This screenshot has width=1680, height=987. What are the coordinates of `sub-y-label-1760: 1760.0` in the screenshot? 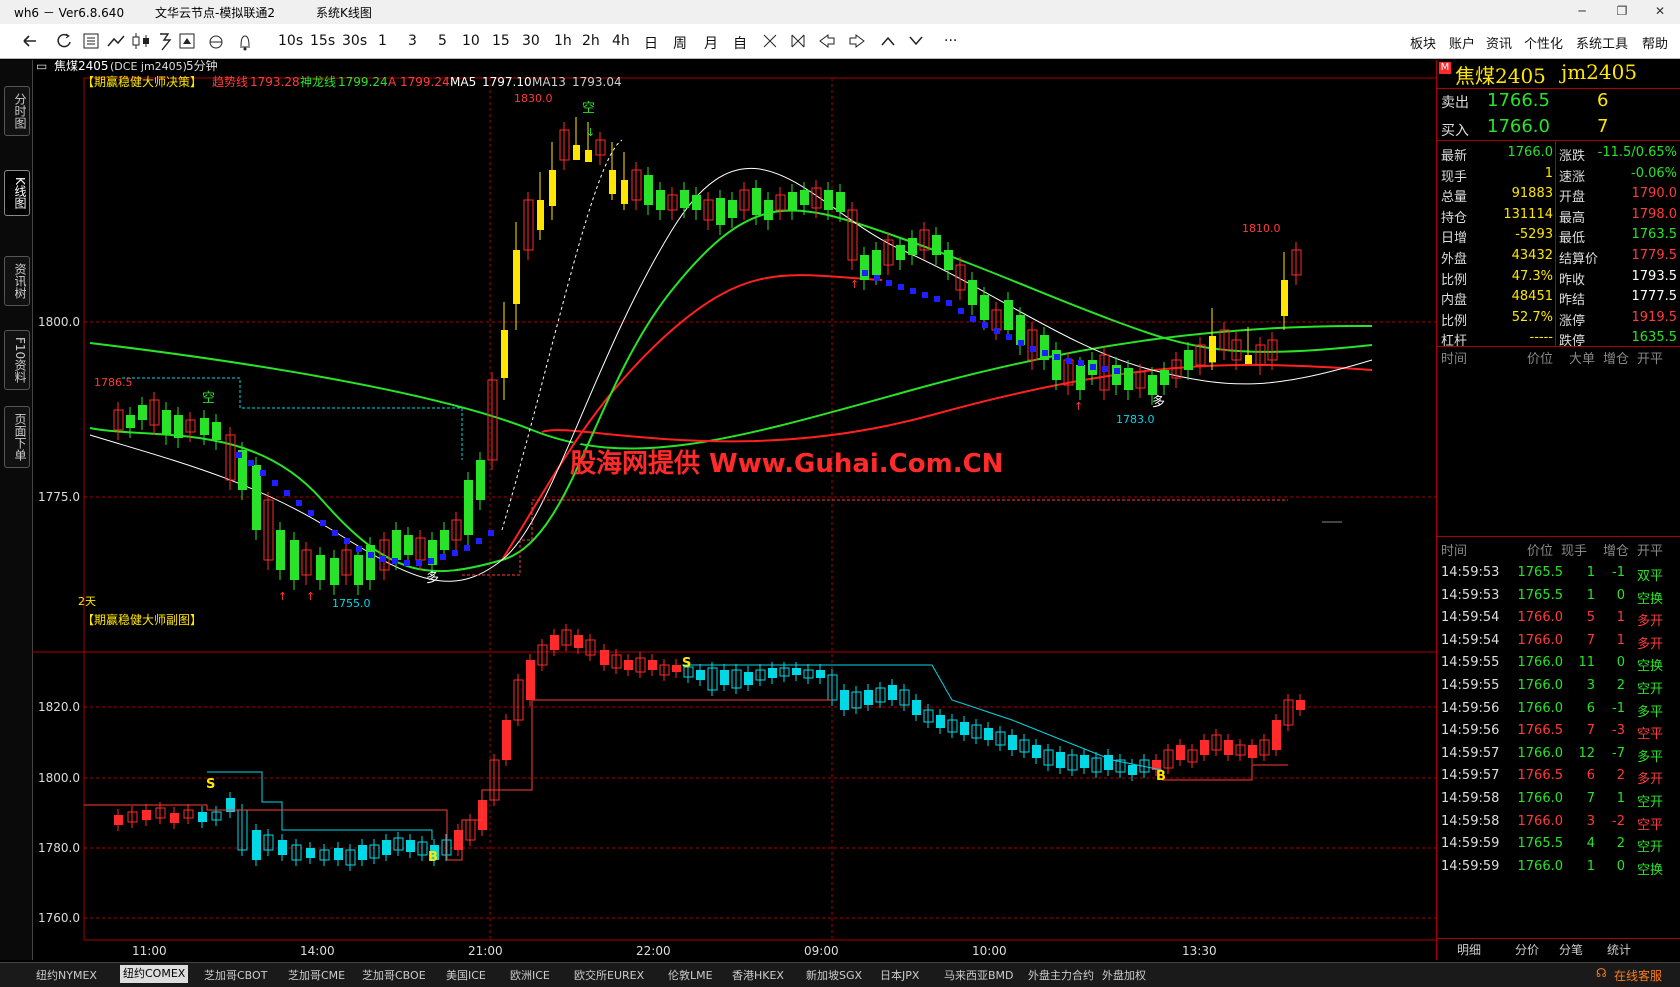 It's located at (59, 918).